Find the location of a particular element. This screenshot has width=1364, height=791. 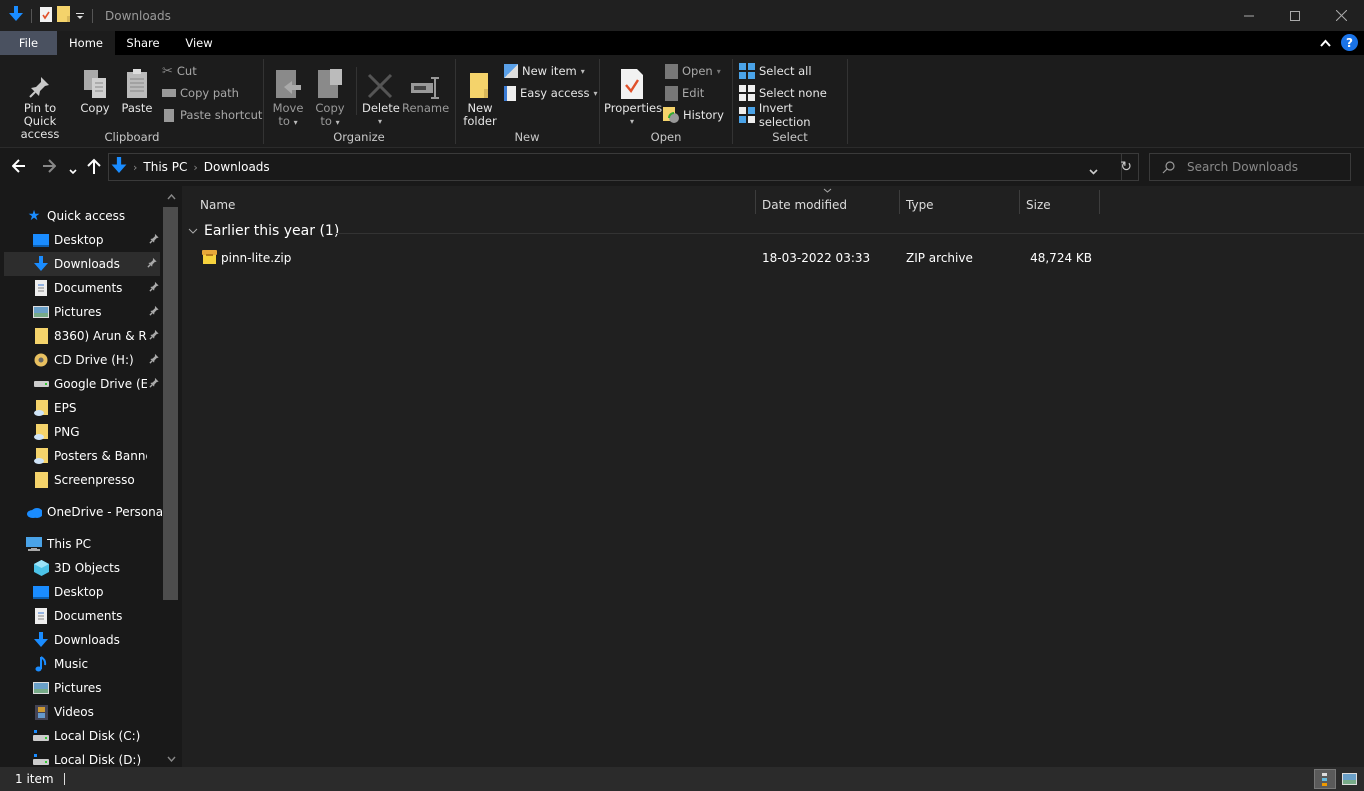

edit-button: Edit is located at coordinates (684, 93).